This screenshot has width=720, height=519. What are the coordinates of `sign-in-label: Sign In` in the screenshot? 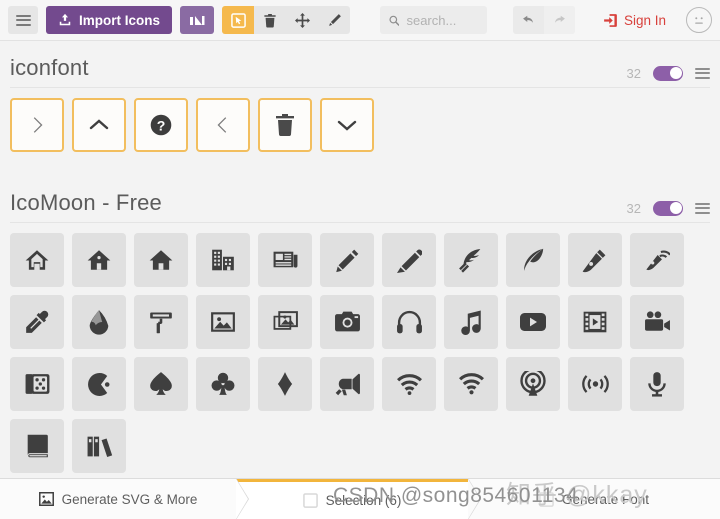 It's located at (644, 20).